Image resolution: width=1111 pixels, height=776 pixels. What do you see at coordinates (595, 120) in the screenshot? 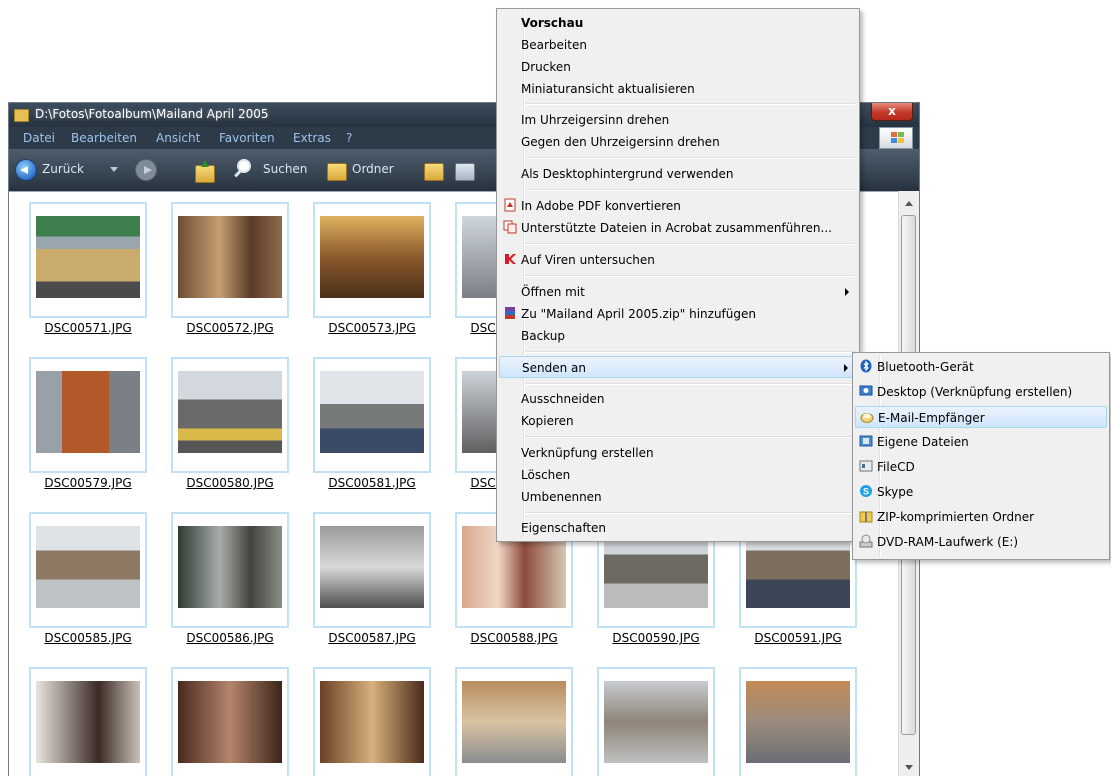
I see `menu-item-label: Im Uhrzeigersinn drehen` at bounding box center [595, 120].